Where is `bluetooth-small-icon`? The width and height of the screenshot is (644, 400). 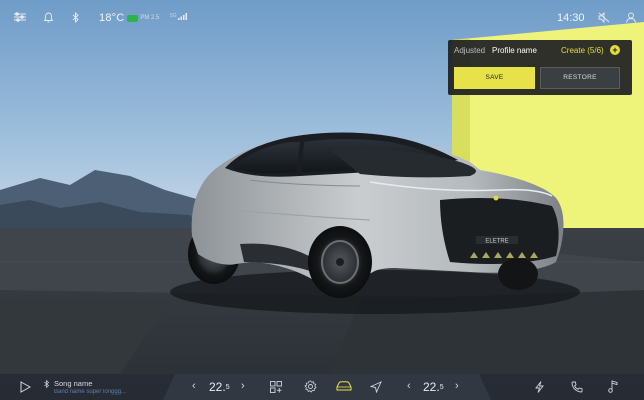 bluetooth-small-icon is located at coordinates (46, 384).